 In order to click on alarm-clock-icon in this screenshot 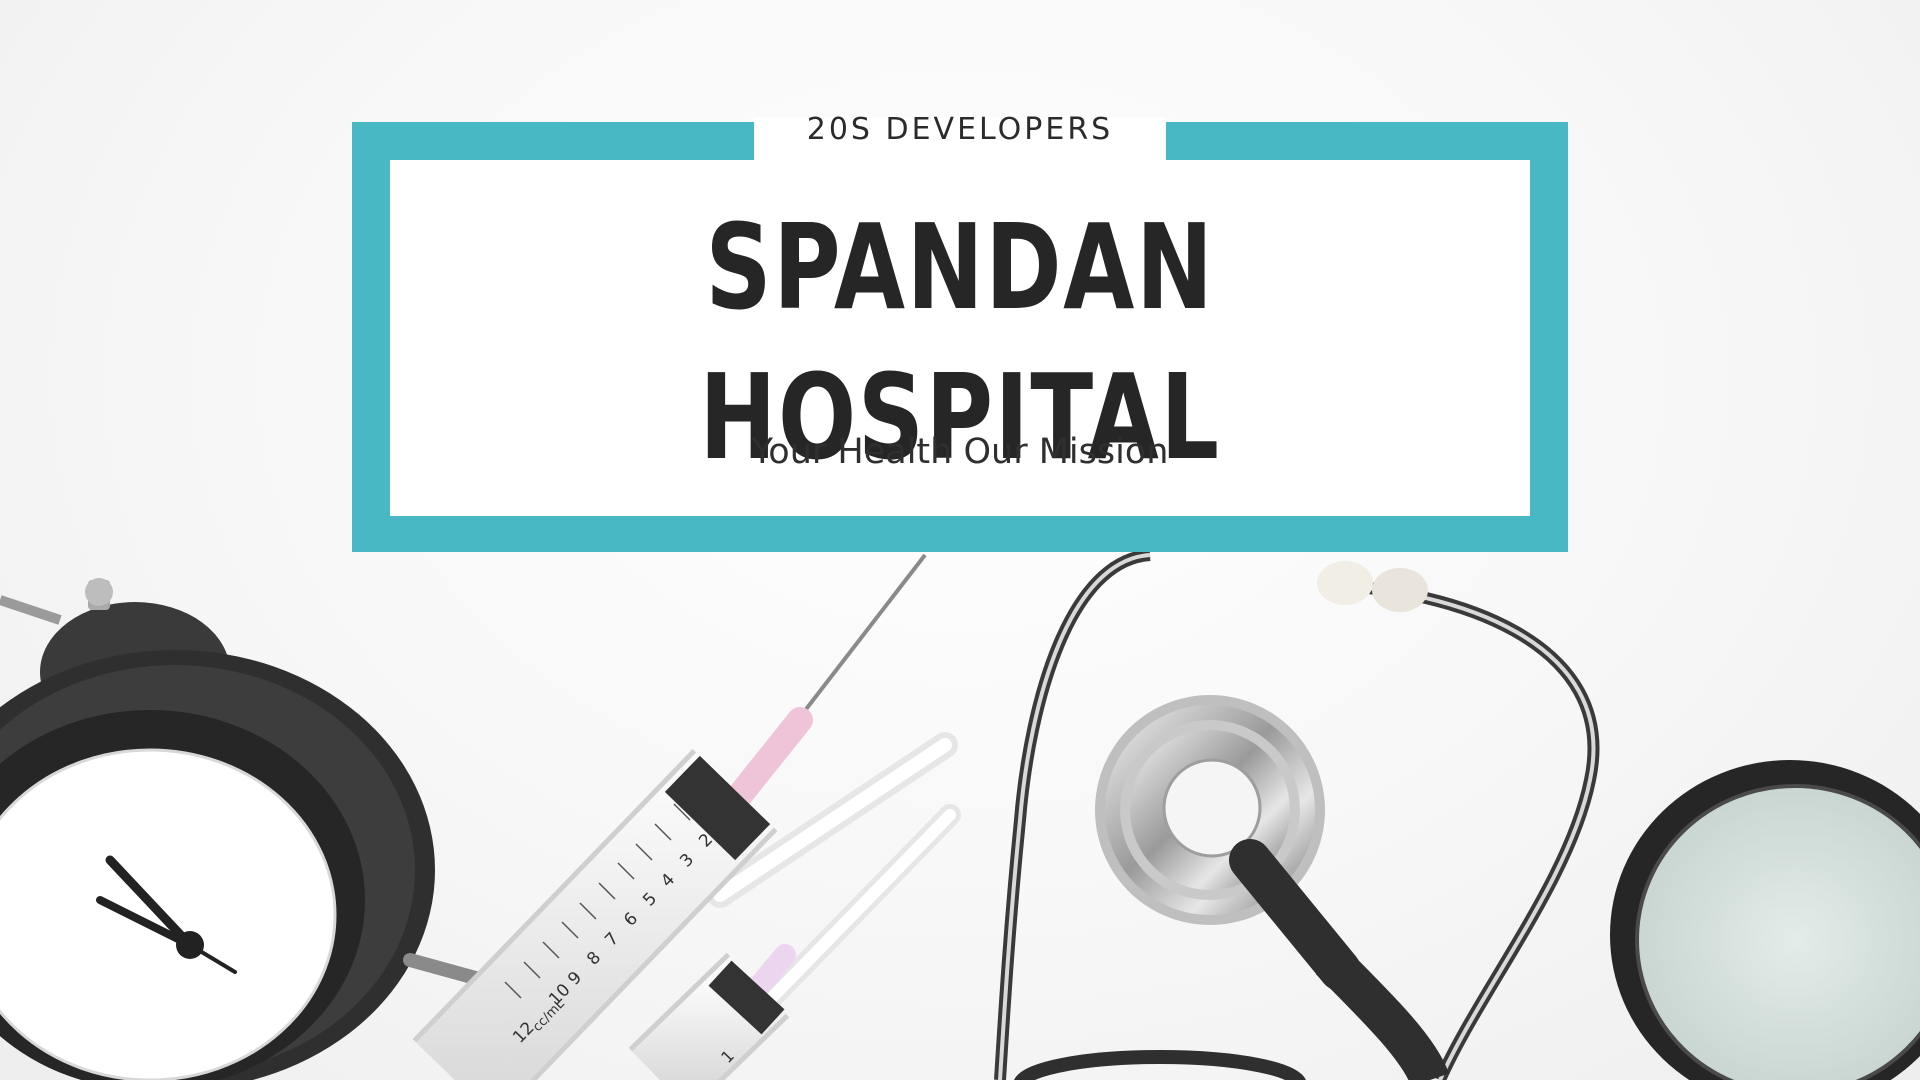, I will do `click(248, 829)`.